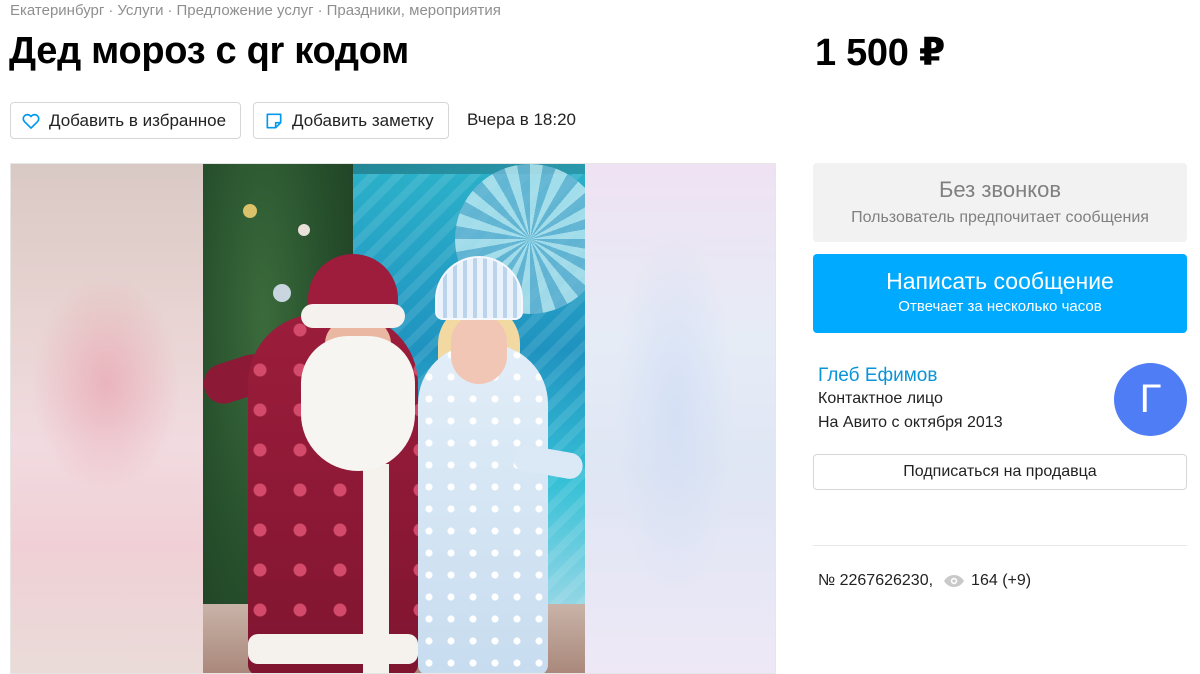  I want to click on heart-icon, so click(31, 121).